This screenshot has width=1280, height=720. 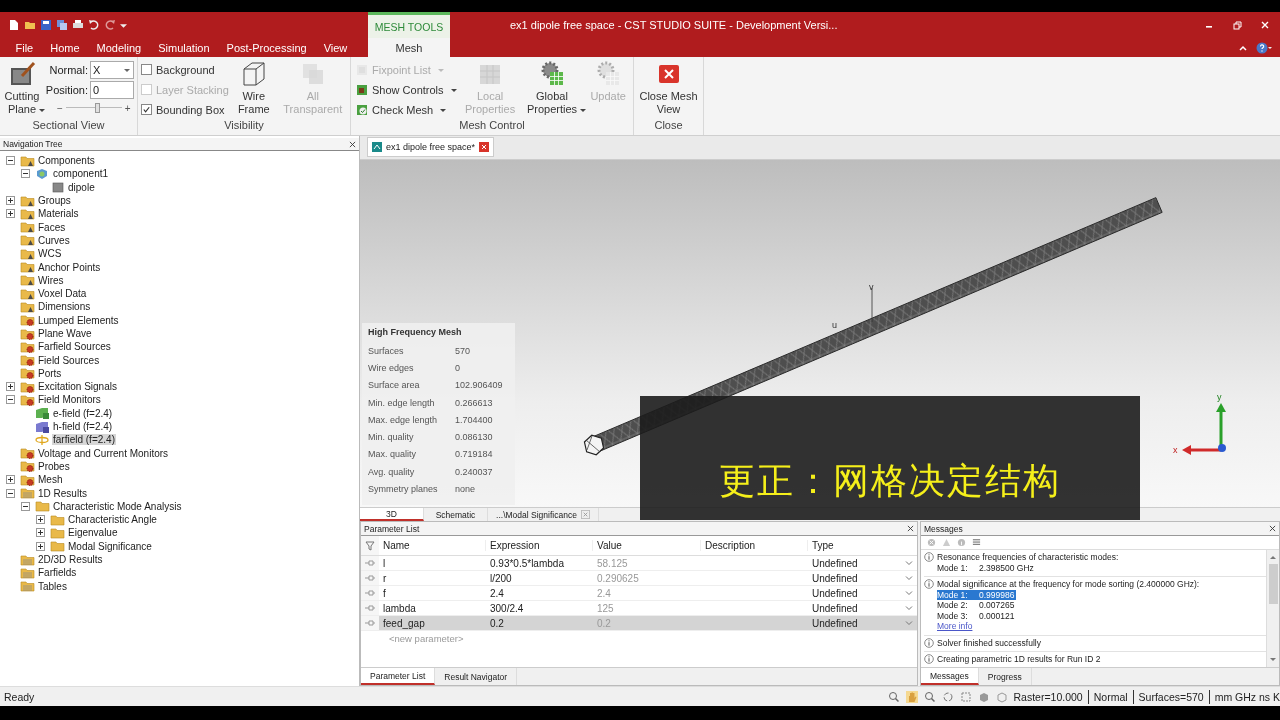 I want to click on tree-item: Eigenvalue, so click(x=93, y=533).